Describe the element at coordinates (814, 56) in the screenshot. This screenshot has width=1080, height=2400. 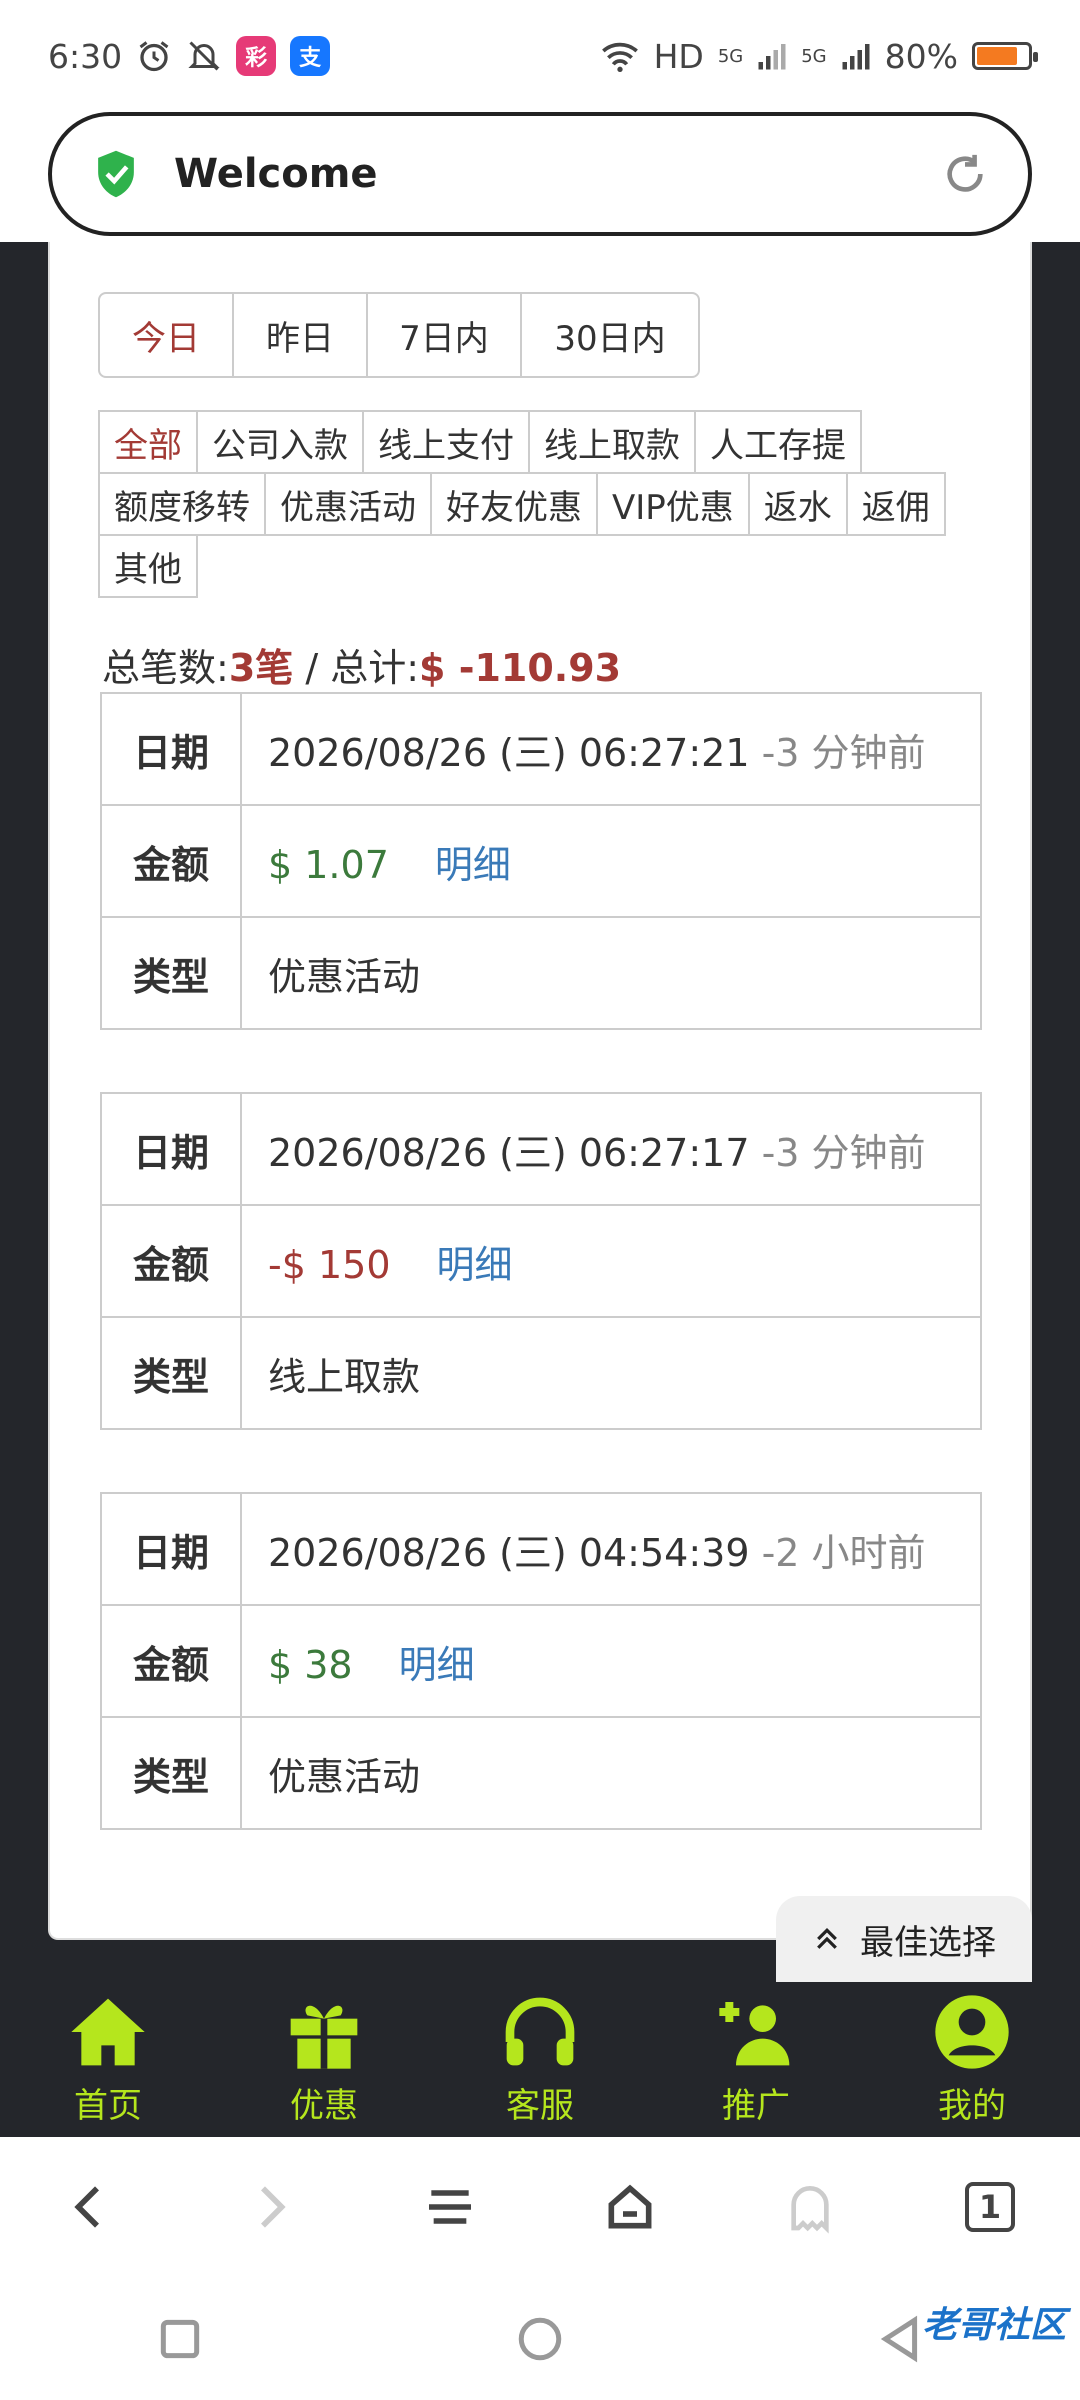
I see `signal2-label: 5G` at that location.